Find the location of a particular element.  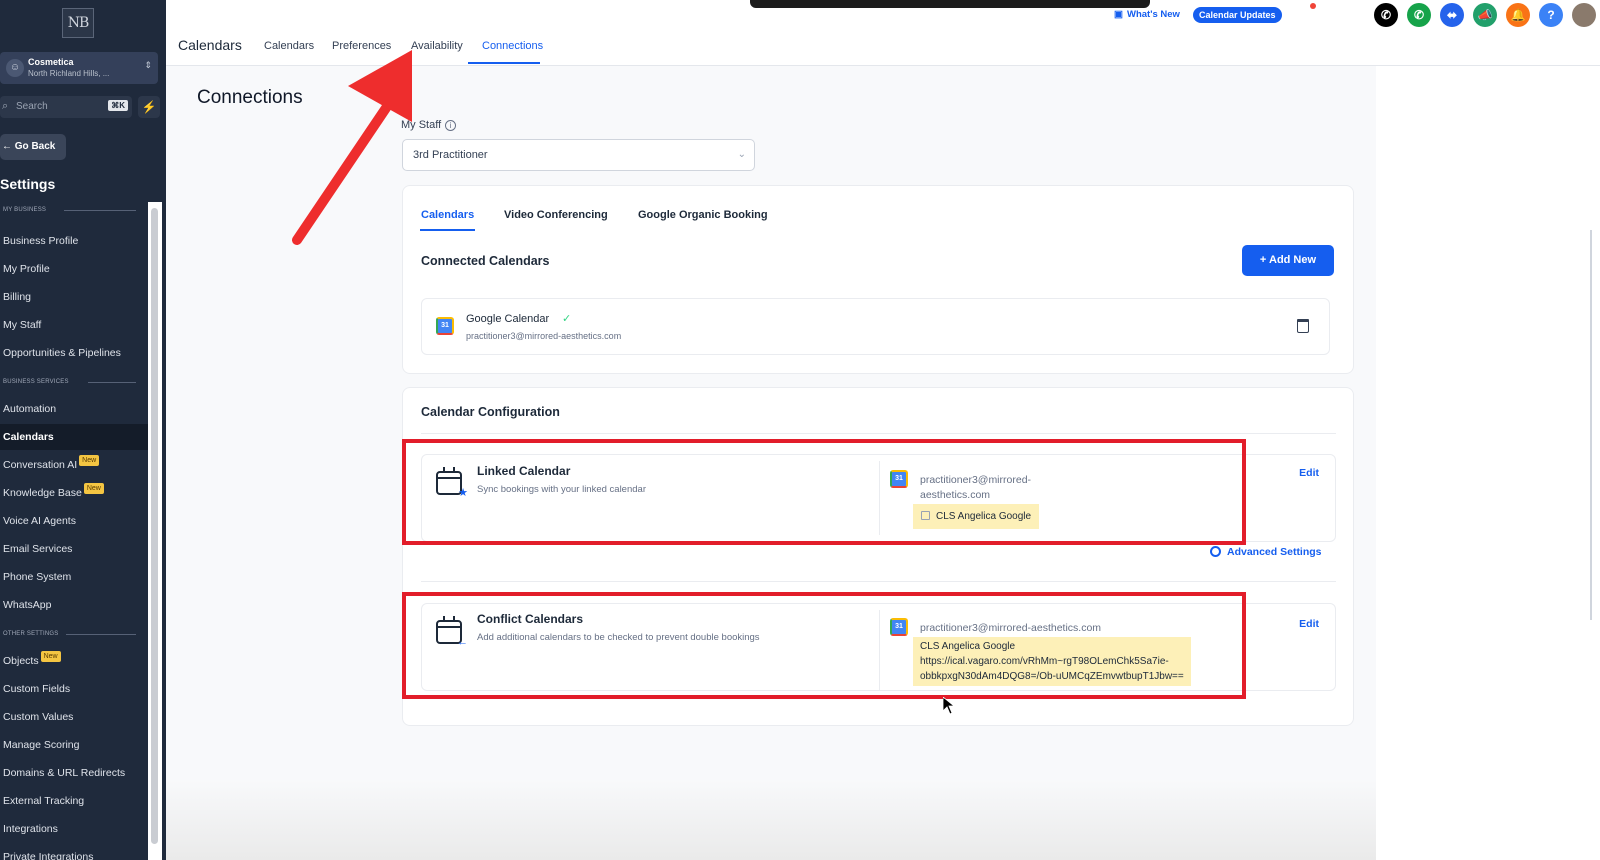

call-icon: ✆ is located at coordinates (1419, 15).